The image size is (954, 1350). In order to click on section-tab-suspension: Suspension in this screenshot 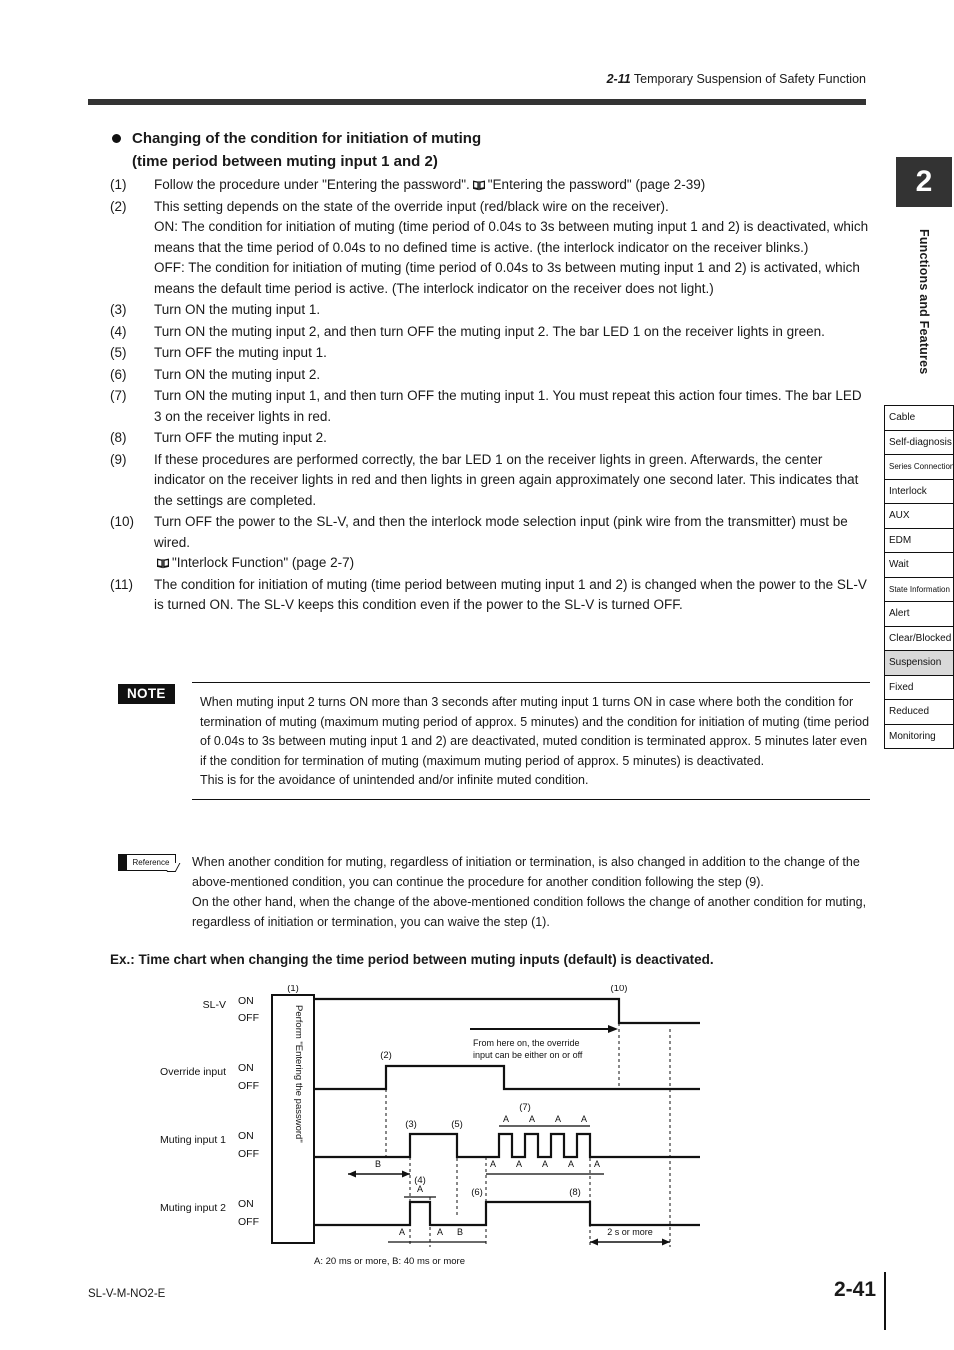, I will do `click(919, 663)`.